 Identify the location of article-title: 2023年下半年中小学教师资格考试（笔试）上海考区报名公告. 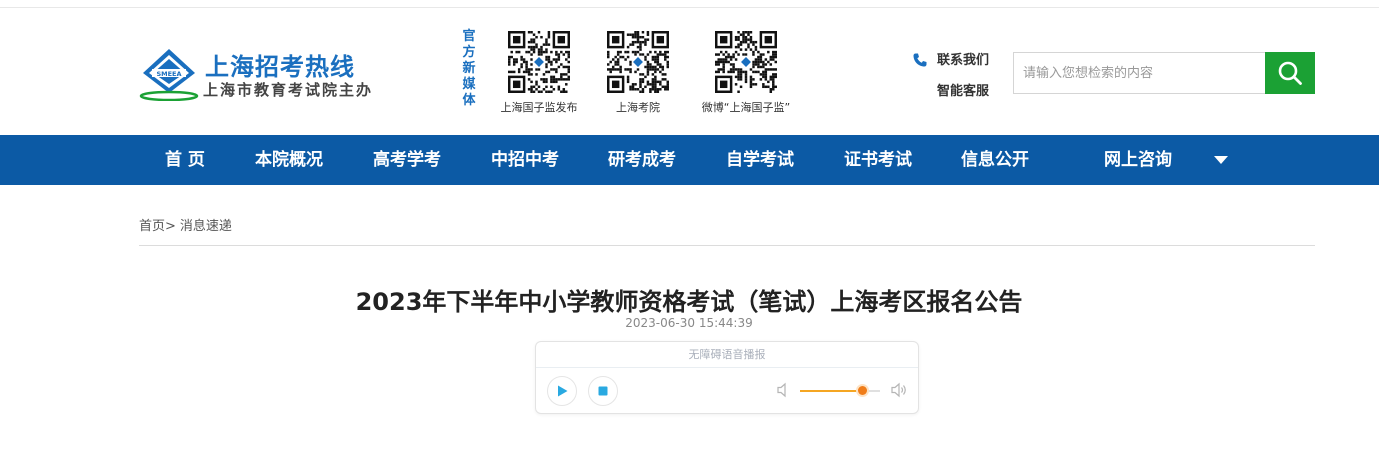
(689, 302).